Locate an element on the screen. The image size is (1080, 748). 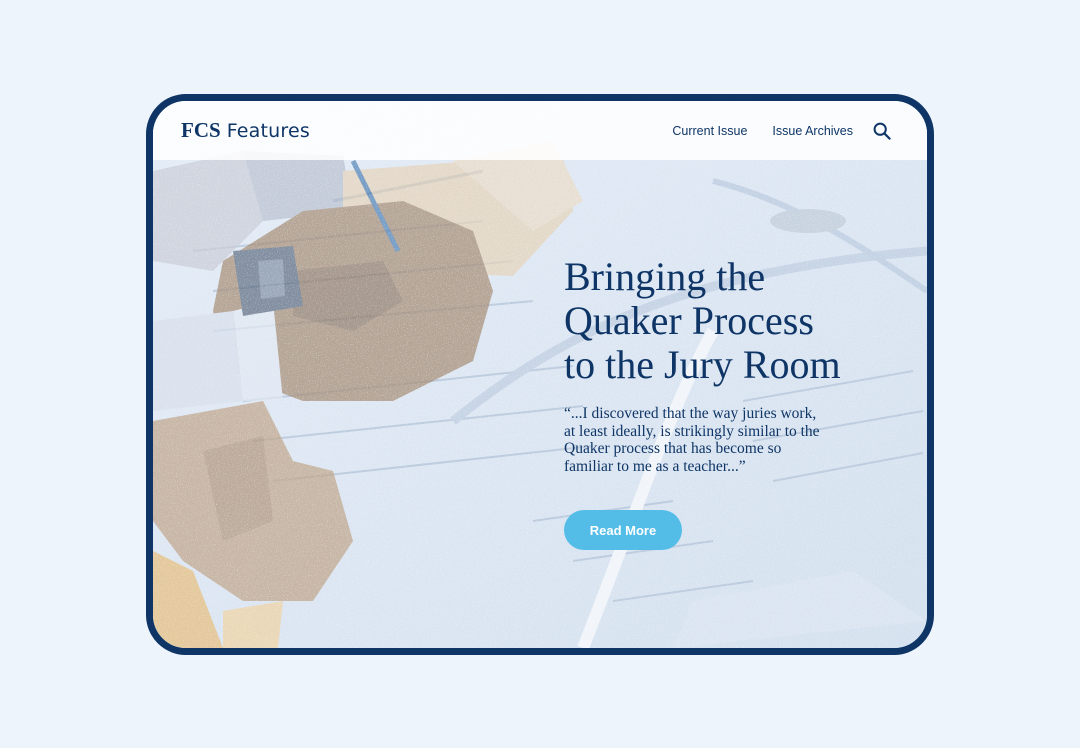
search-button is located at coordinates (882, 131).